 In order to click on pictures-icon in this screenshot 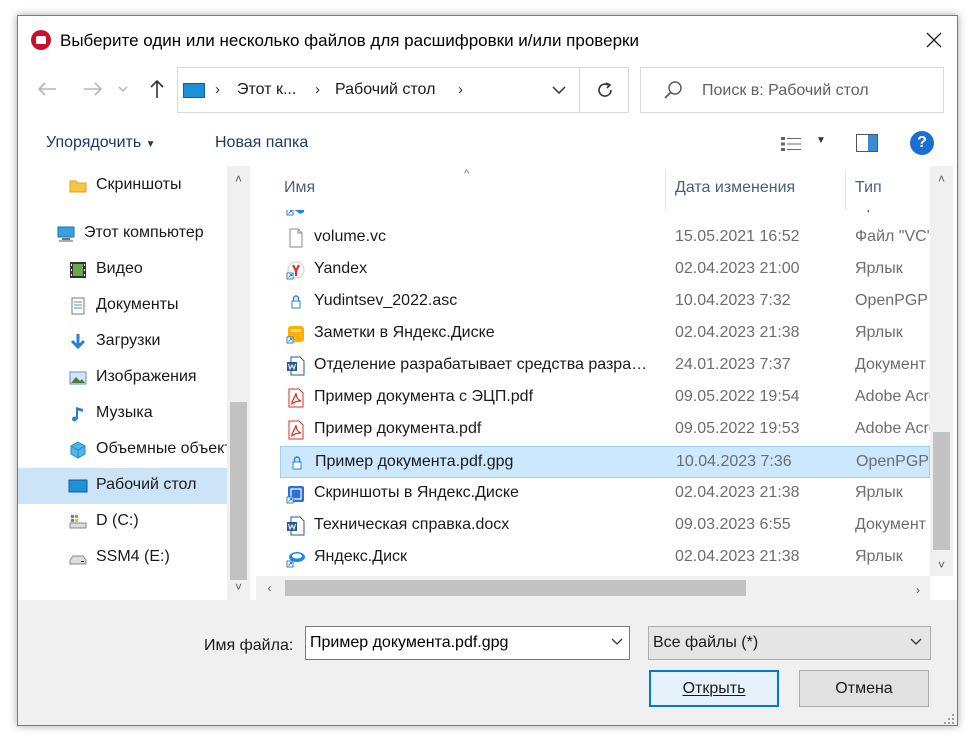, I will do `click(78, 378)`.